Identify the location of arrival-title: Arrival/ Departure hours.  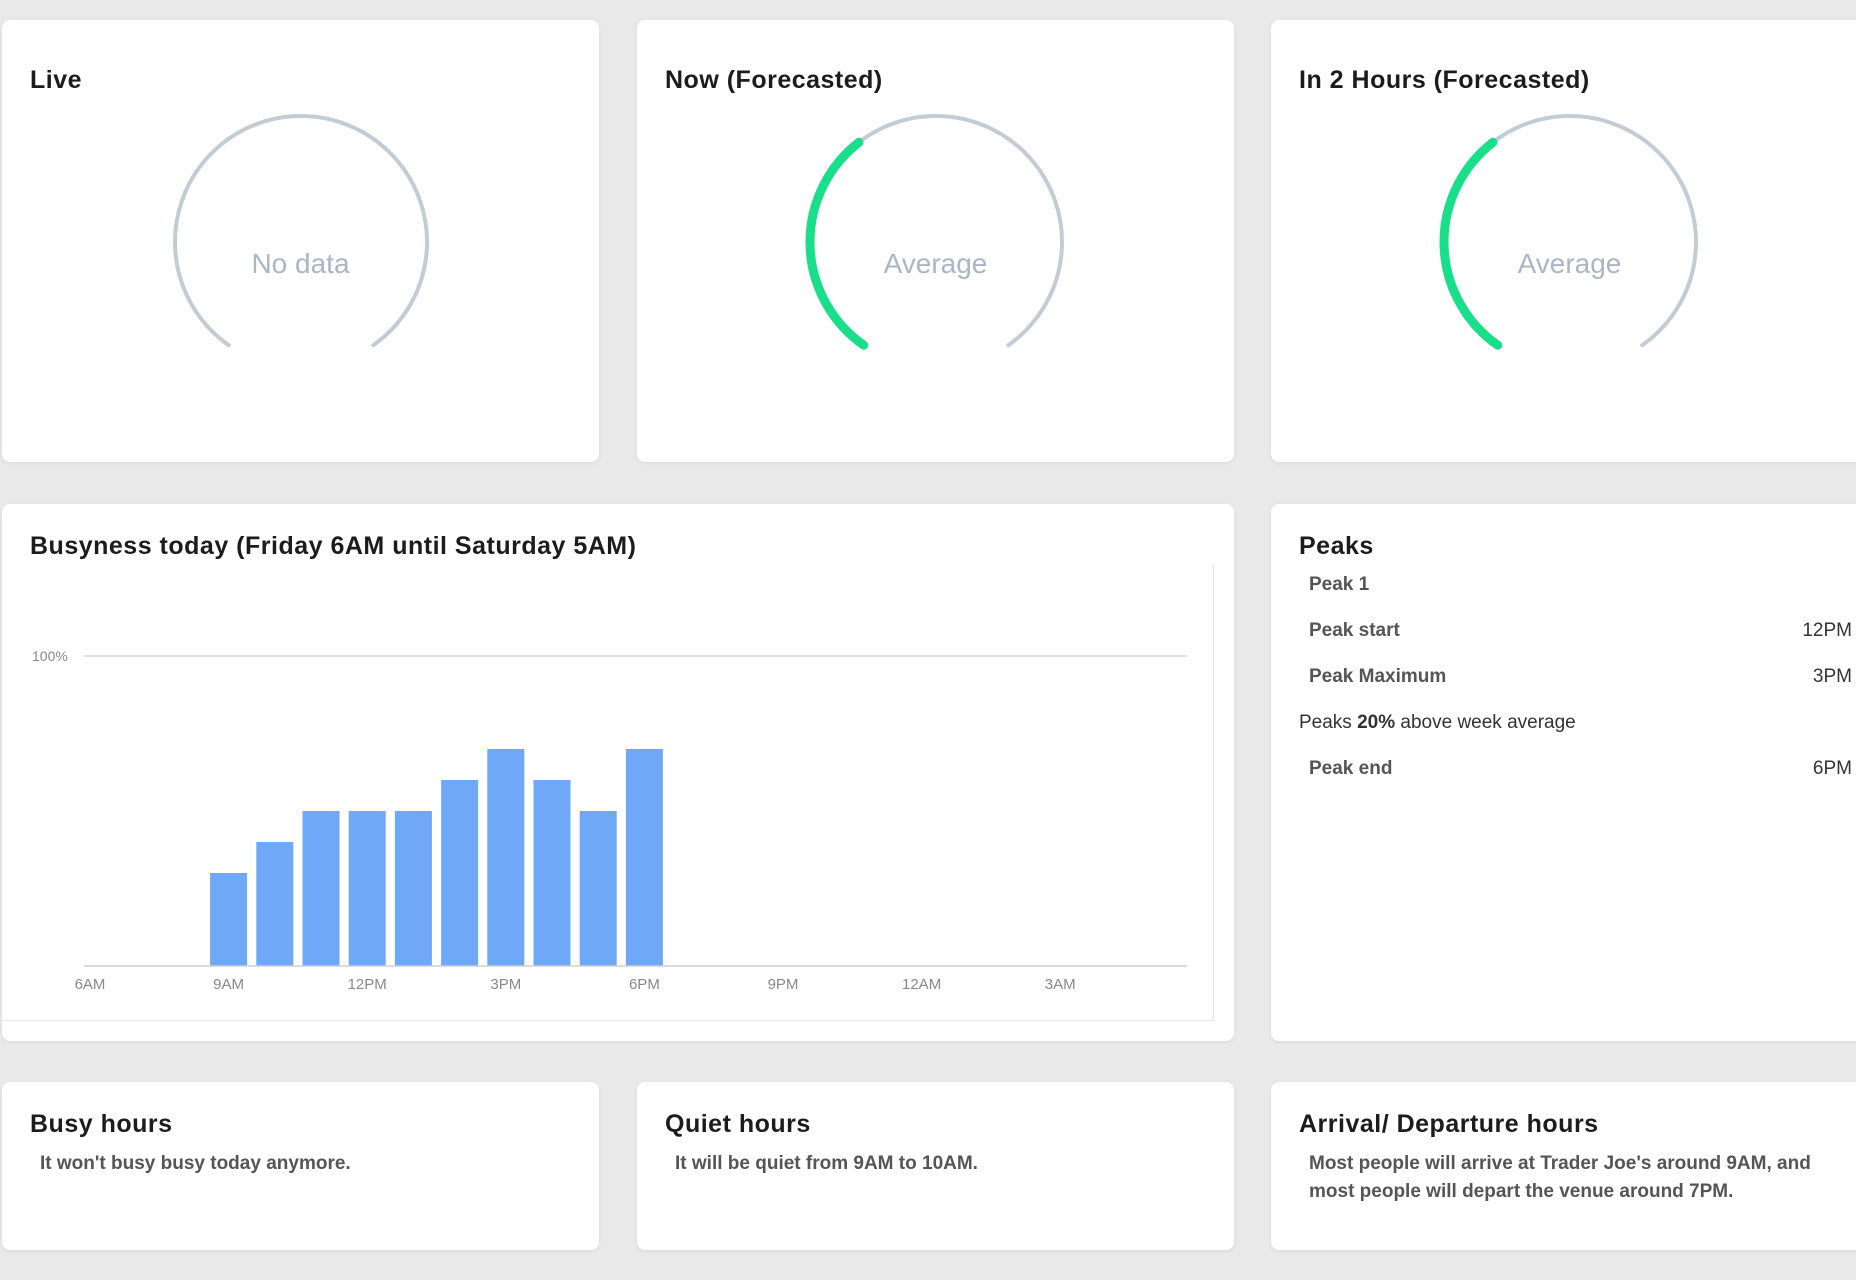
(1449, 1124).